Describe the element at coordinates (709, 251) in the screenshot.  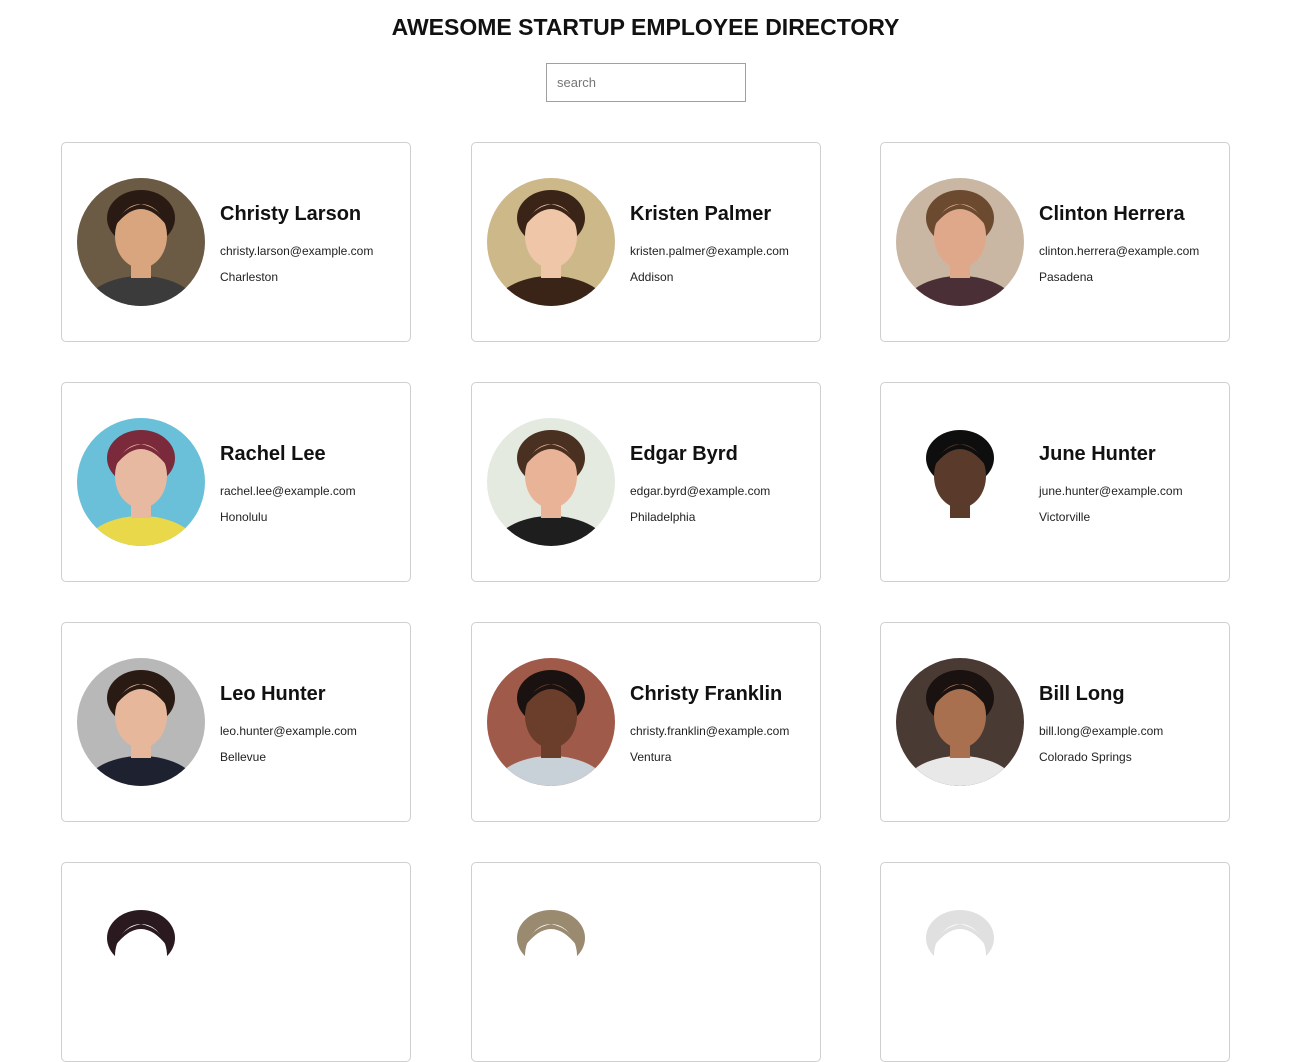
I see `employee-email: kristen.palmer@example.com` at that location.